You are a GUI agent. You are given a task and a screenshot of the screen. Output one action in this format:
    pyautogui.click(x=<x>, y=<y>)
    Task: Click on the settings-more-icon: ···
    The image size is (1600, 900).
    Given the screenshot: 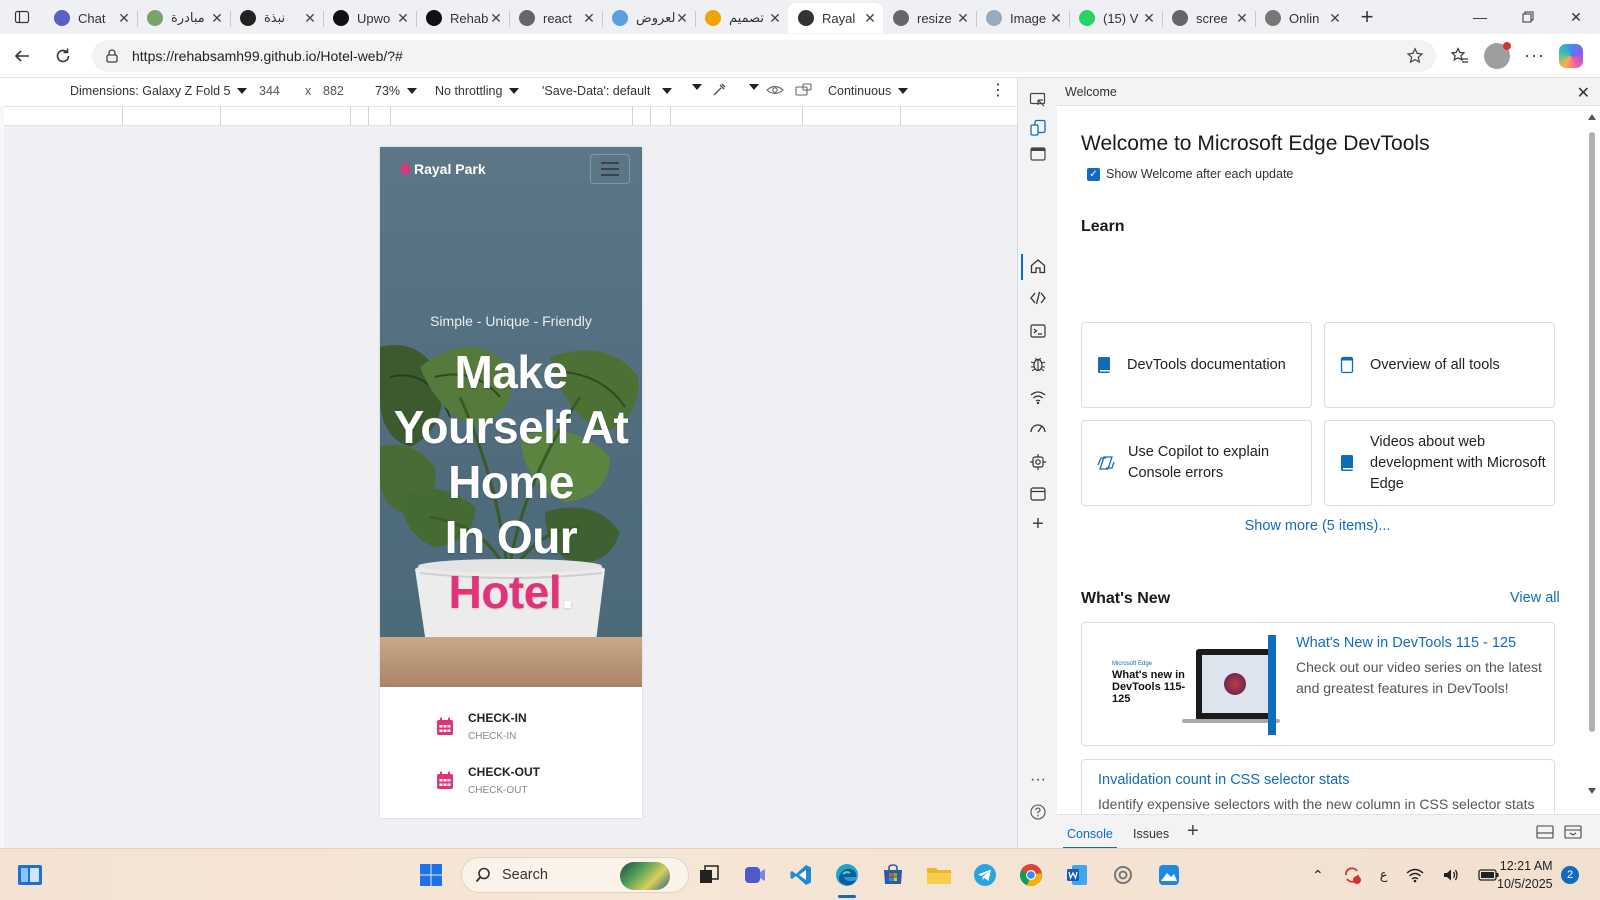 What is the action you would take?
    pyautogui.click(x=1534, y=55)
    